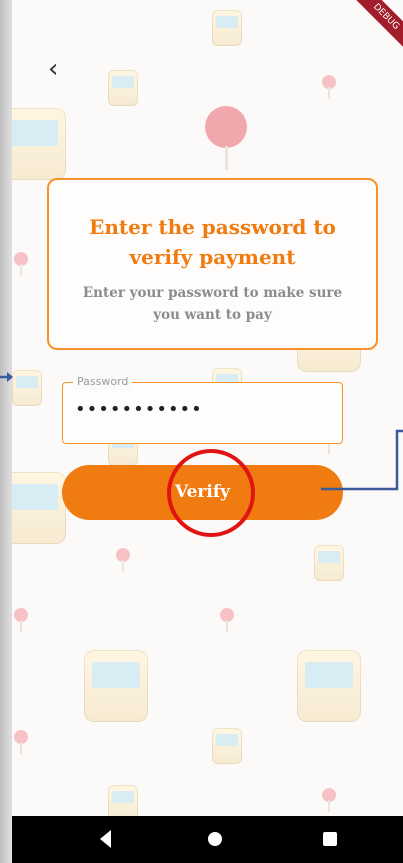 This screenshot has width=403, height=863. I want to click on nav-home-icon, so click(215, 839).